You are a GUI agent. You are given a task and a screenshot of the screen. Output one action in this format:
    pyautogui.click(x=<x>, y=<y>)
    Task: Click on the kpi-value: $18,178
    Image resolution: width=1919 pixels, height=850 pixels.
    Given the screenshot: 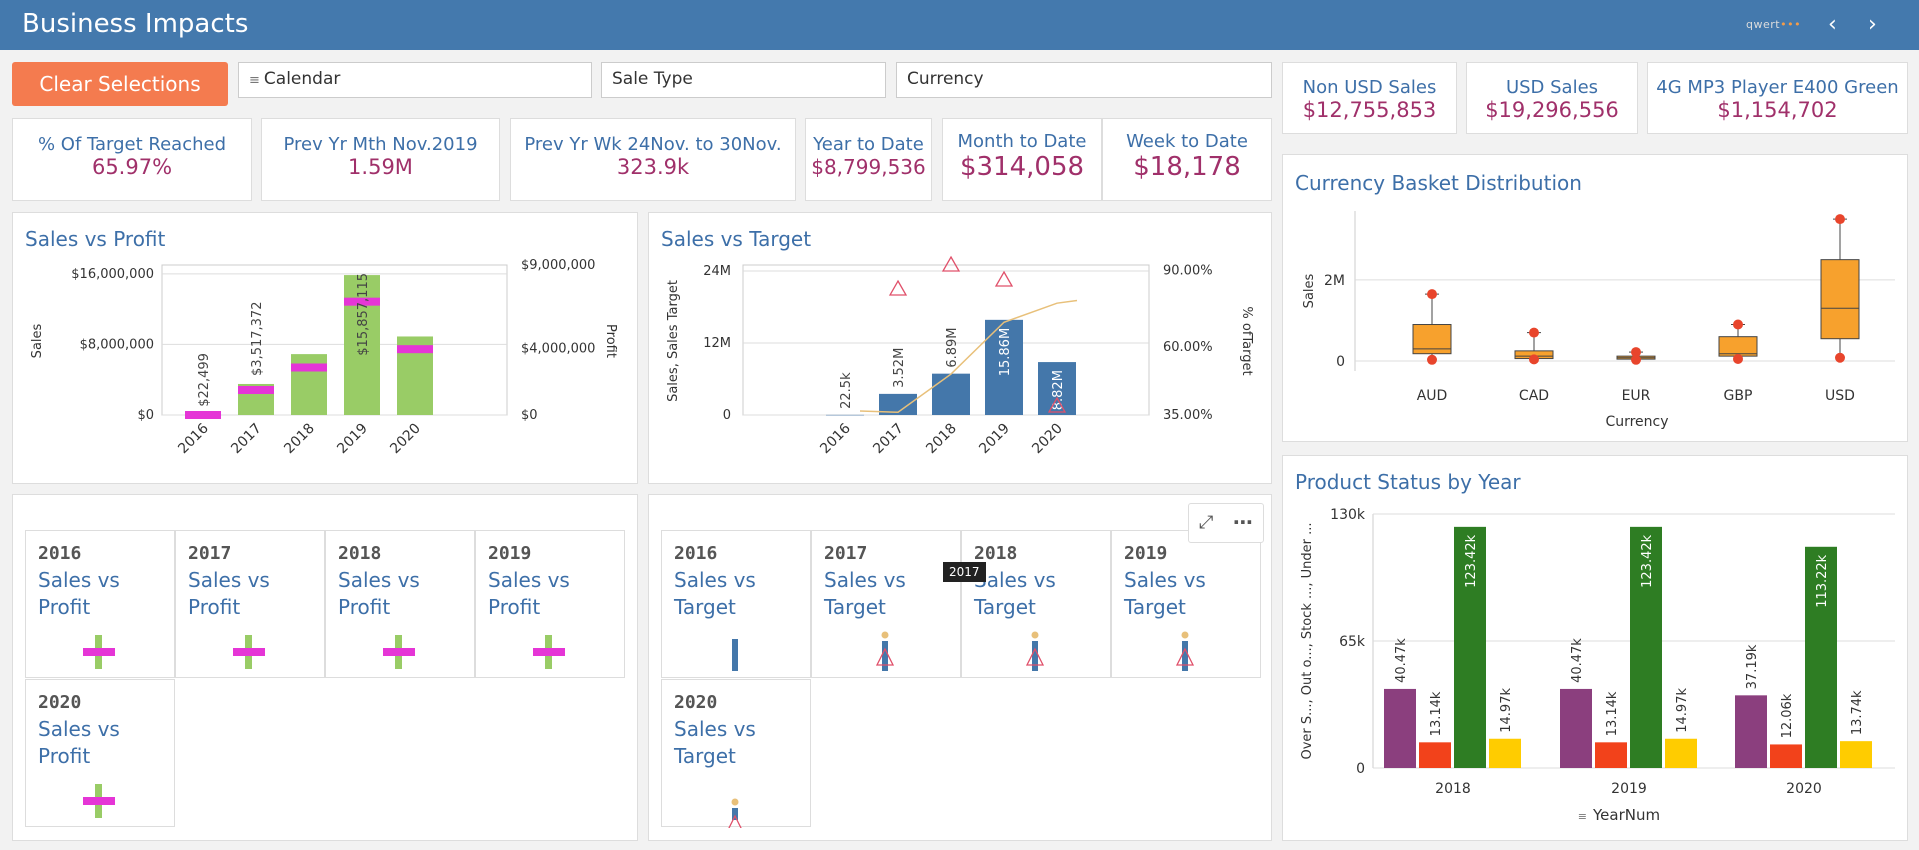 What is the action you would take?
    pyautogui.click(x=1187, y=167)
    